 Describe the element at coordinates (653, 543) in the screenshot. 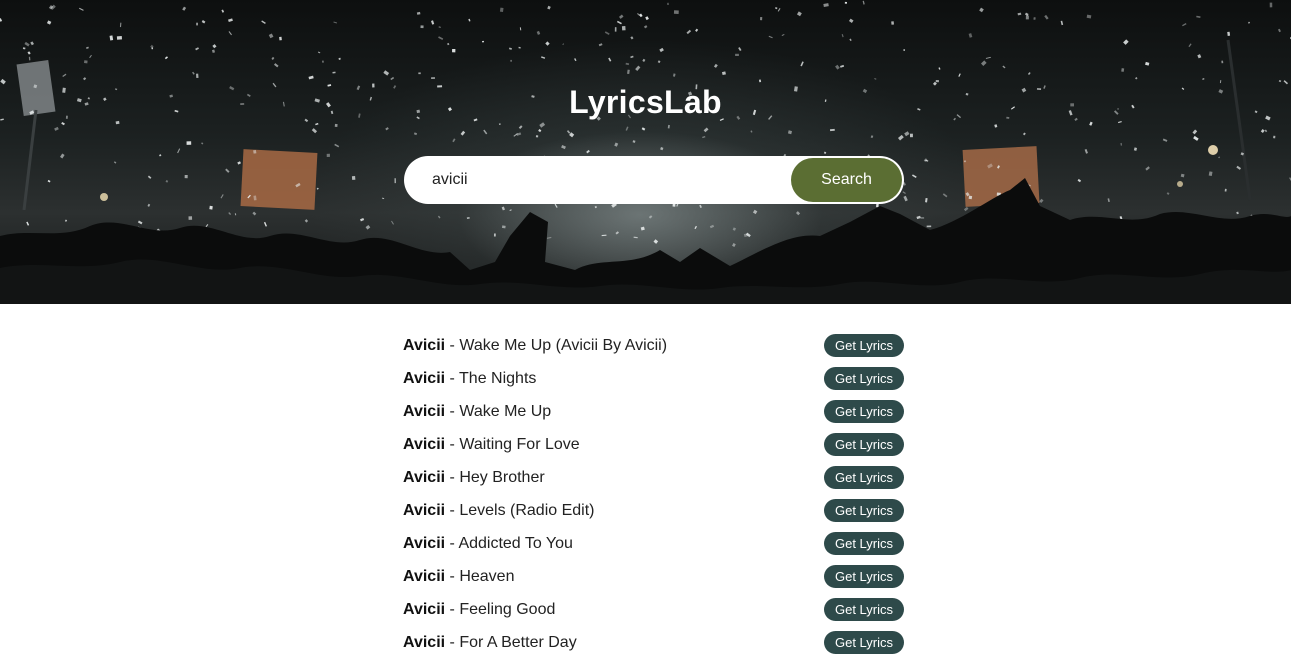

I see `result-item: Avicii - Addicted To You Get Lyrics` at that location.